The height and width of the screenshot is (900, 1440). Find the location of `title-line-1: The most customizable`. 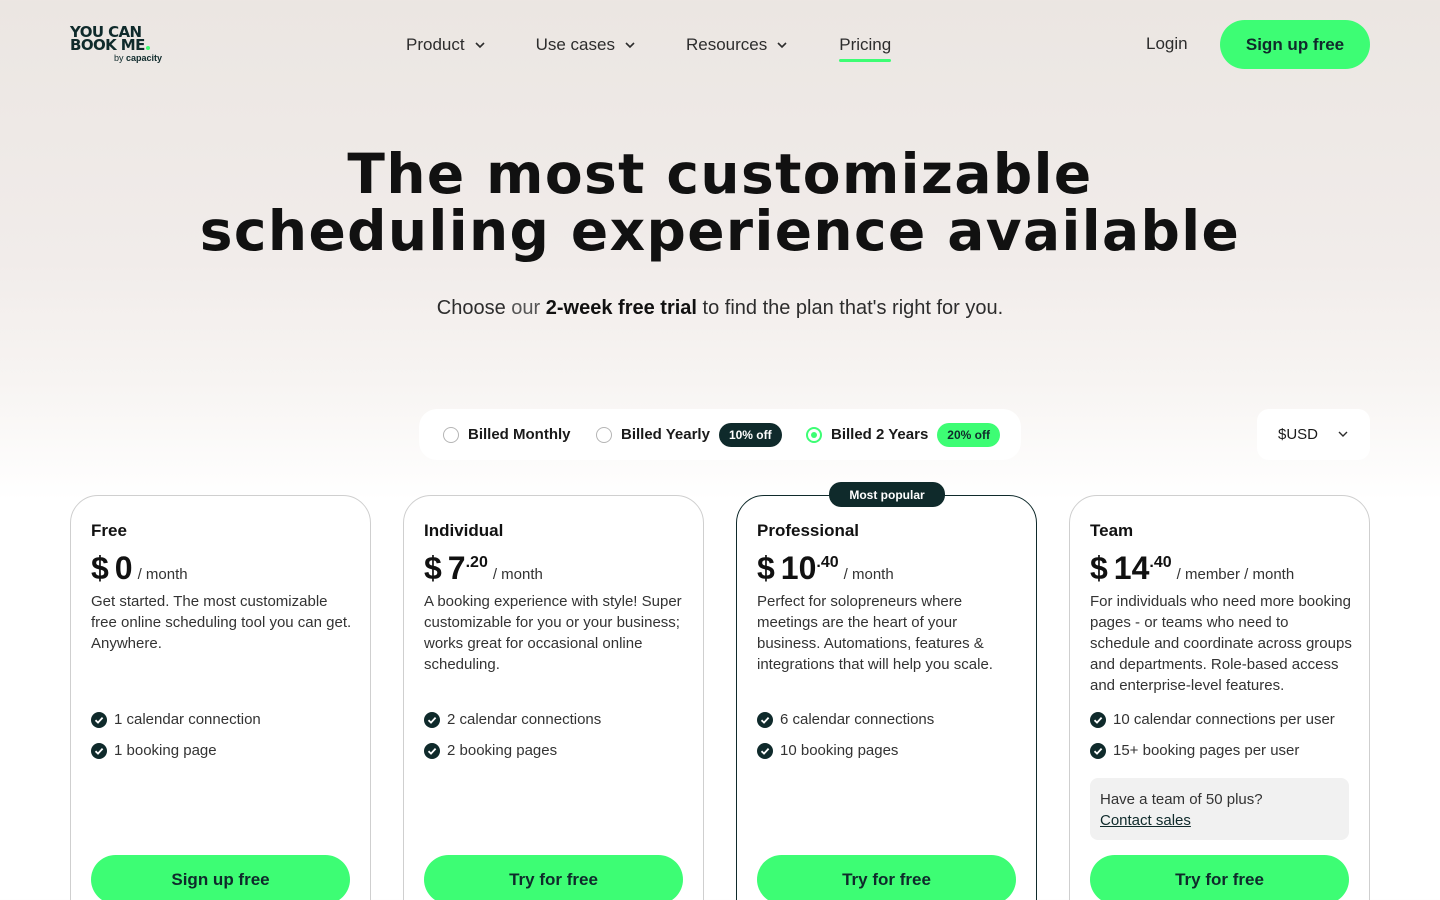

title-line-1: The most customizable is located at coordinates (720, 174).